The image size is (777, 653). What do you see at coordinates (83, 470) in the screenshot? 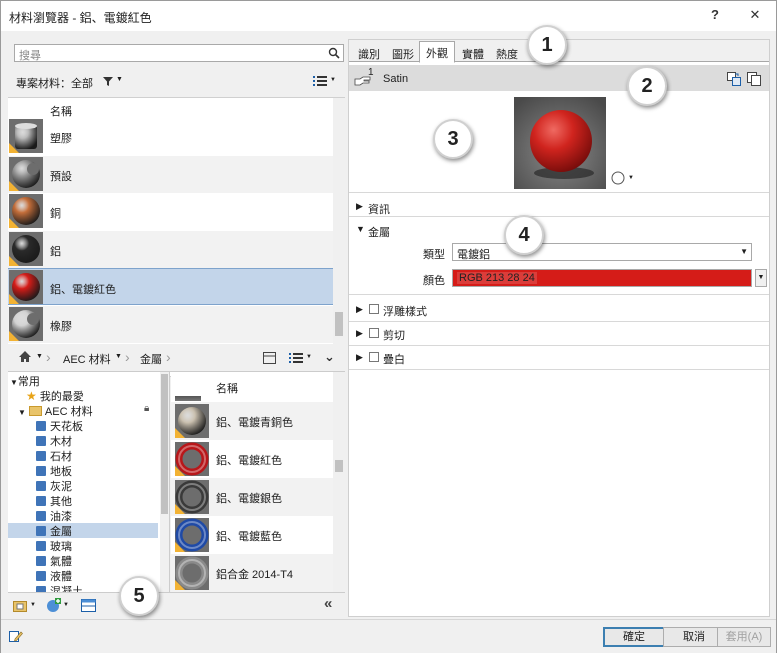
I see `tree-item-category: 地板` at bounding box center [83, 470].